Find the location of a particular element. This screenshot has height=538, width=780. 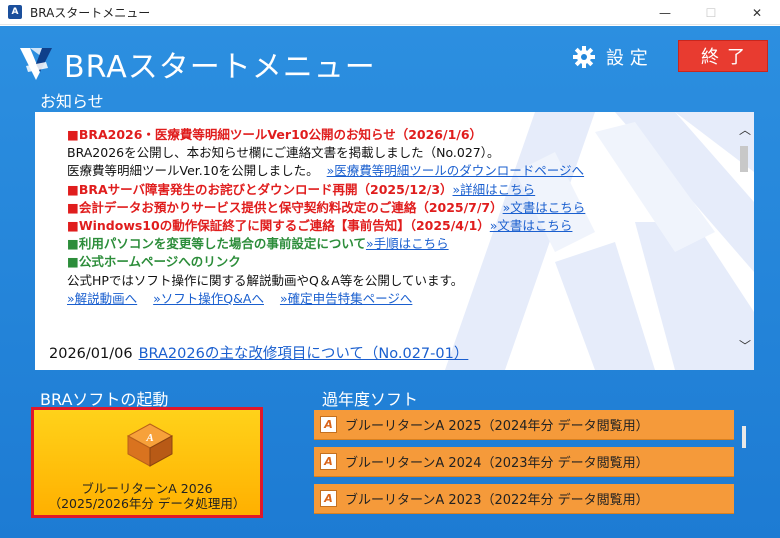

window-titlebar: A BRAスタートメニュー — ☐ ✕ is located at coordinates (390, 12).